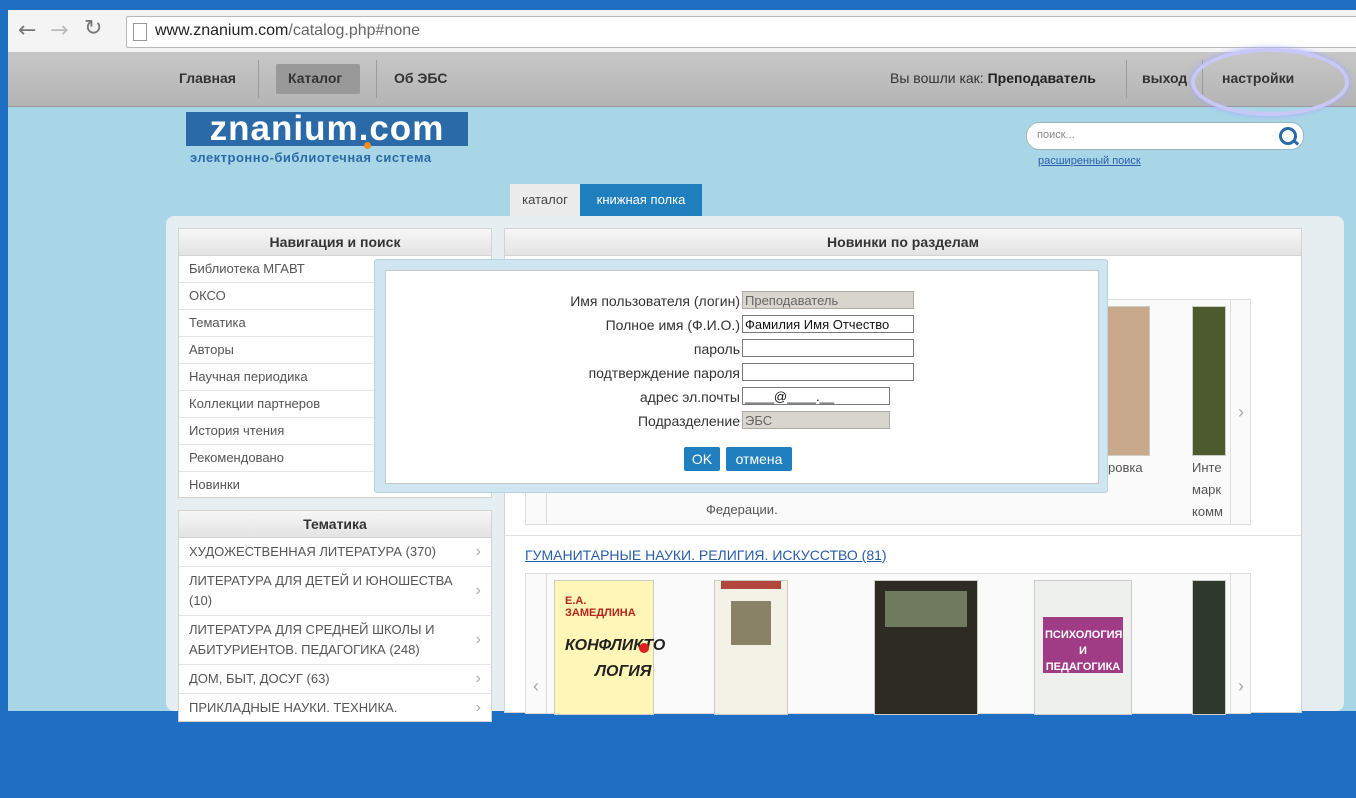 Image resolution: width=1356 pixels, height=798 pixels. I want to click on password-label: пароль, so click(716, 349).